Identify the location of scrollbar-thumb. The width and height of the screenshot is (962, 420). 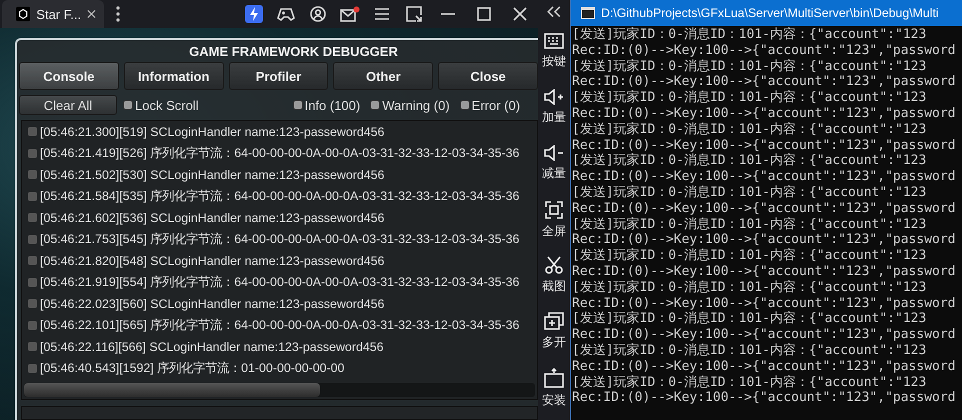
(172, 390).